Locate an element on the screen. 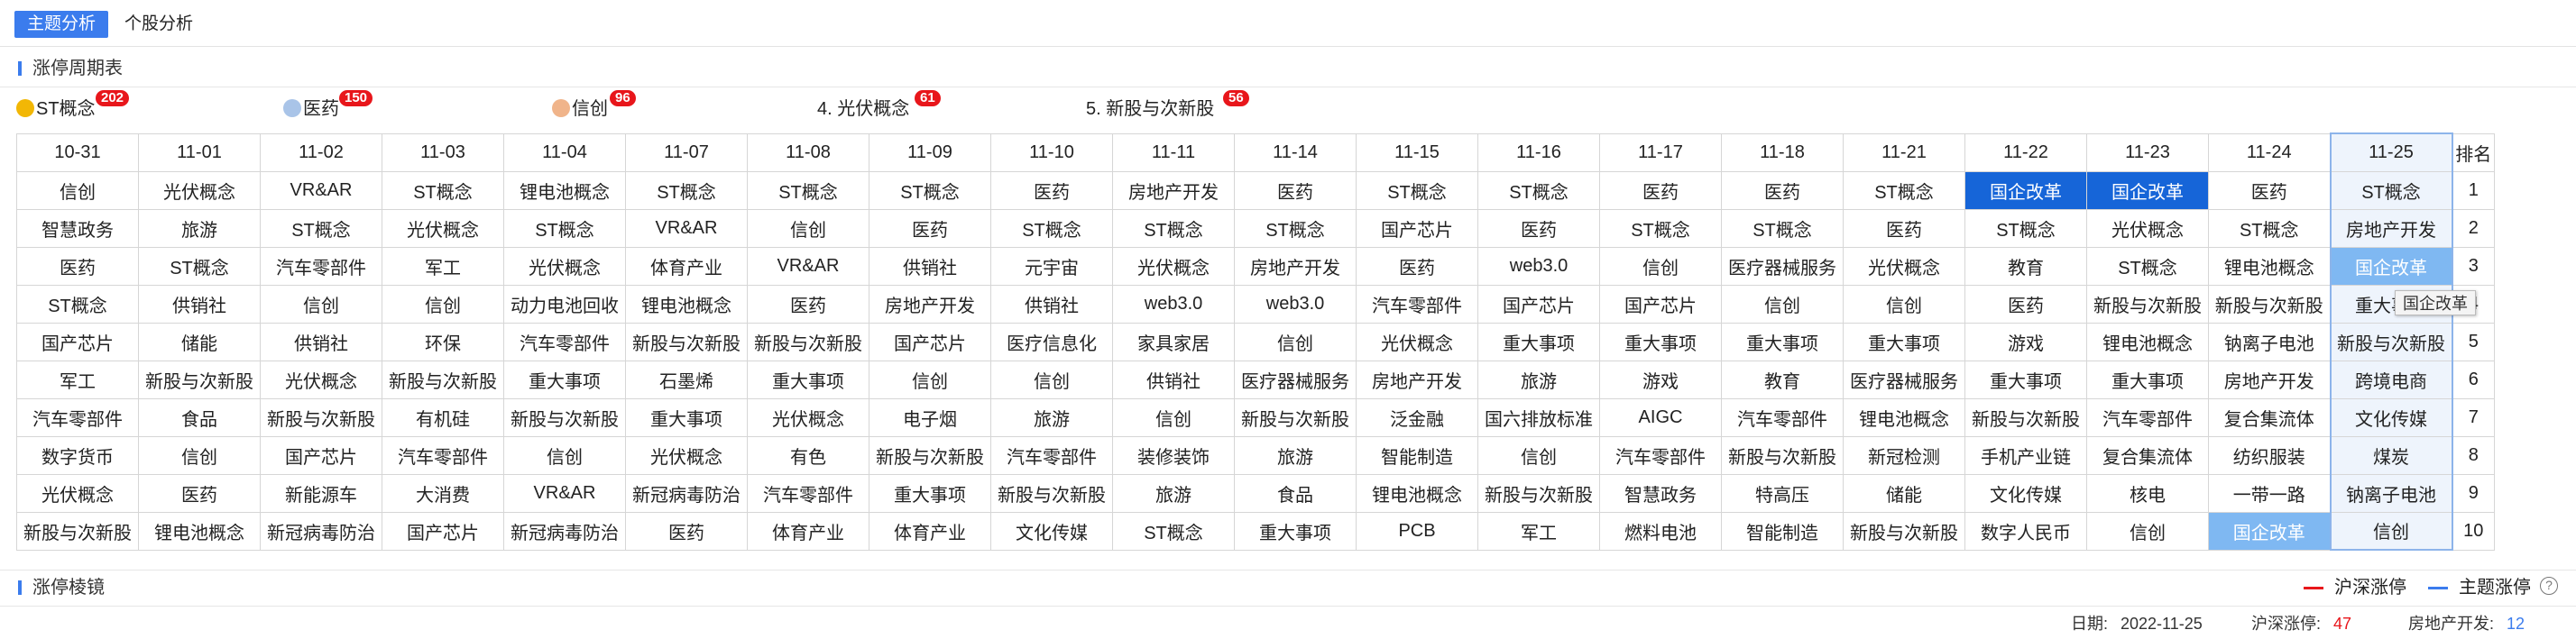 The image size is (2576, 639). theme-cell: 大消费 is located at coordinates (443, 493).